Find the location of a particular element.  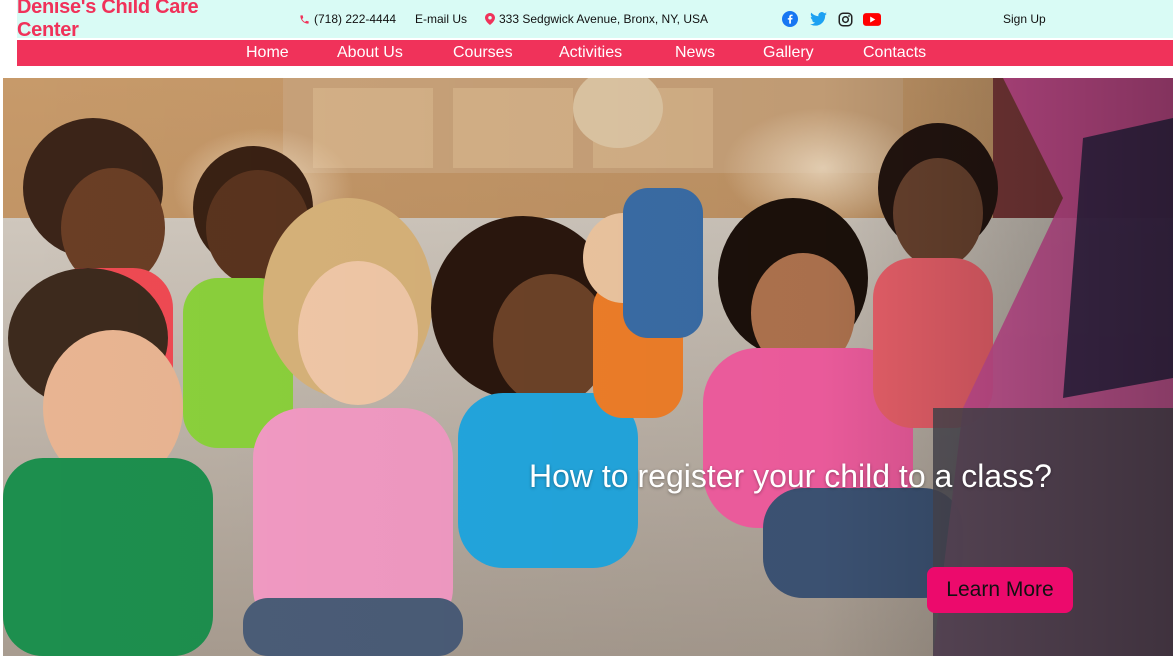

sign-up-label: Sign Up is located at coordinates (1024, 19).